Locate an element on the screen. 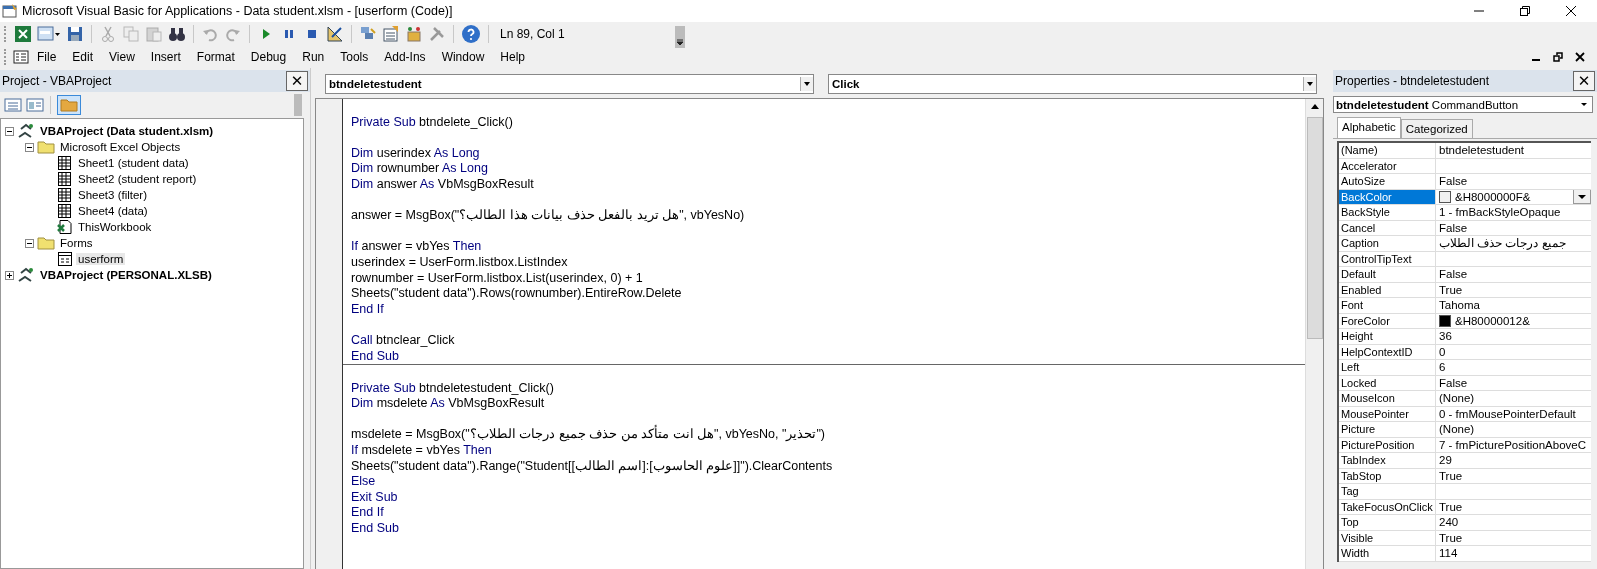 Image resolution: width=1597 pixels, height=569 pixels. binoculars-icon is located at coordinates (177, 34).